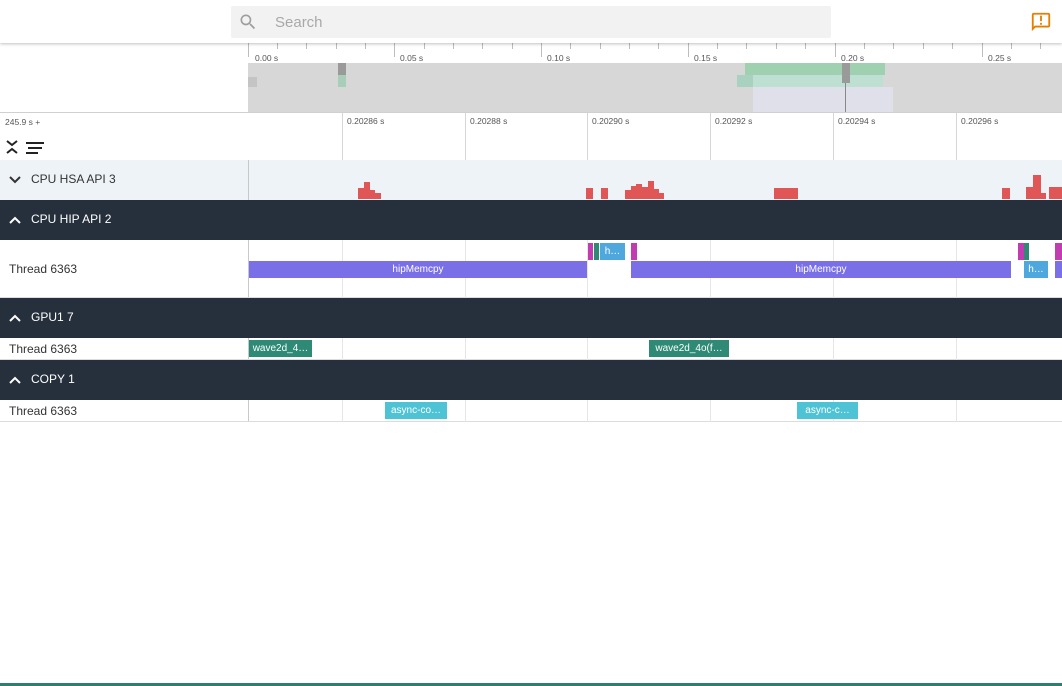 The width and height of the screenshot is (1062, 686). Describe the element at coordinates (853, 58) in the screenshot. I see `overview-tick-label: 0.20 s` at that location.